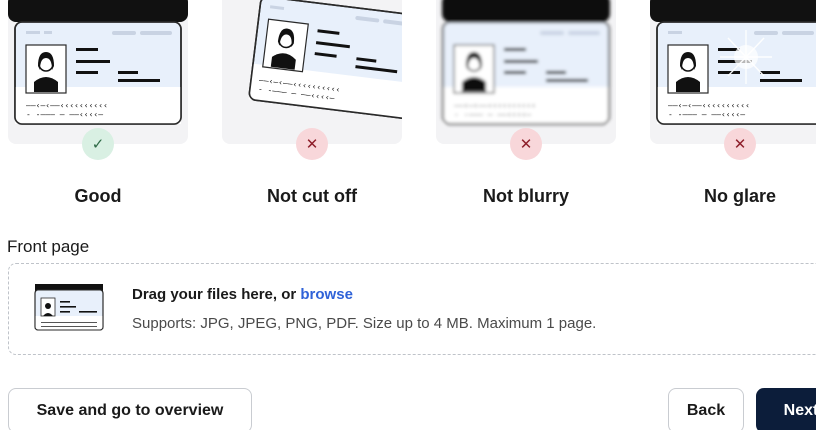 This screenshot has width=816, height=430. What do you see at coordinates (740, 196) in the screenshot?
I see `example-no-glare-label: No glare` at bounding box center [740, 196].